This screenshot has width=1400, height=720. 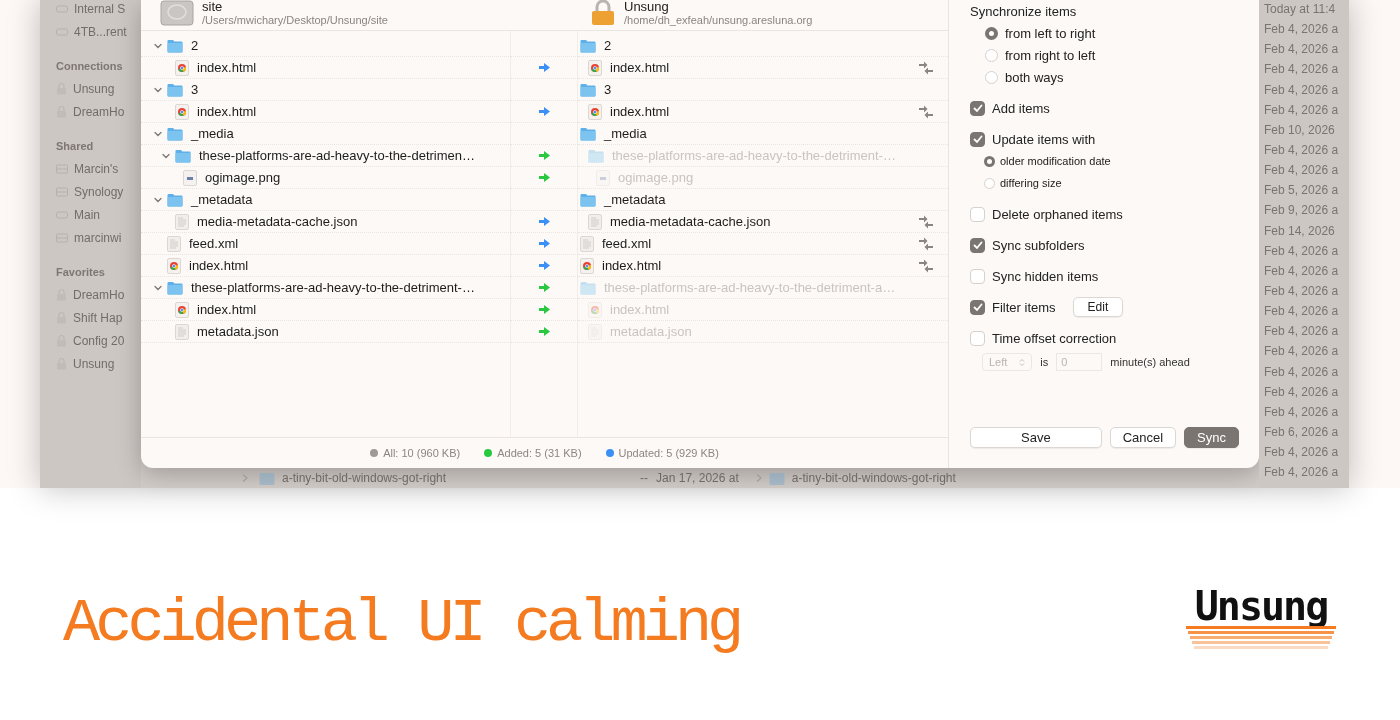 I want to click on status-count: Added: 5 (31 KB), so click(x=539, y=453).